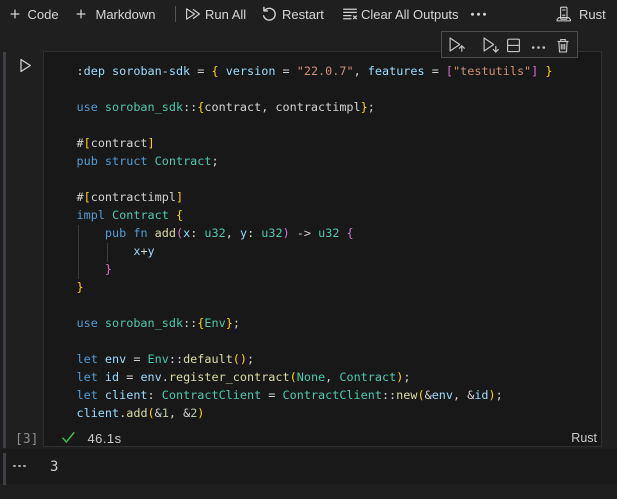 The width and height of the screenshot is (617, 499). I want to click on code-line: client.add(&1, &2), so click(315, 413).